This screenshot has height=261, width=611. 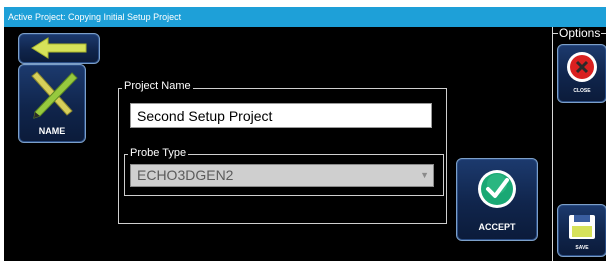 I want to click on close-button: CLOSE, so click(x=581, y=73).